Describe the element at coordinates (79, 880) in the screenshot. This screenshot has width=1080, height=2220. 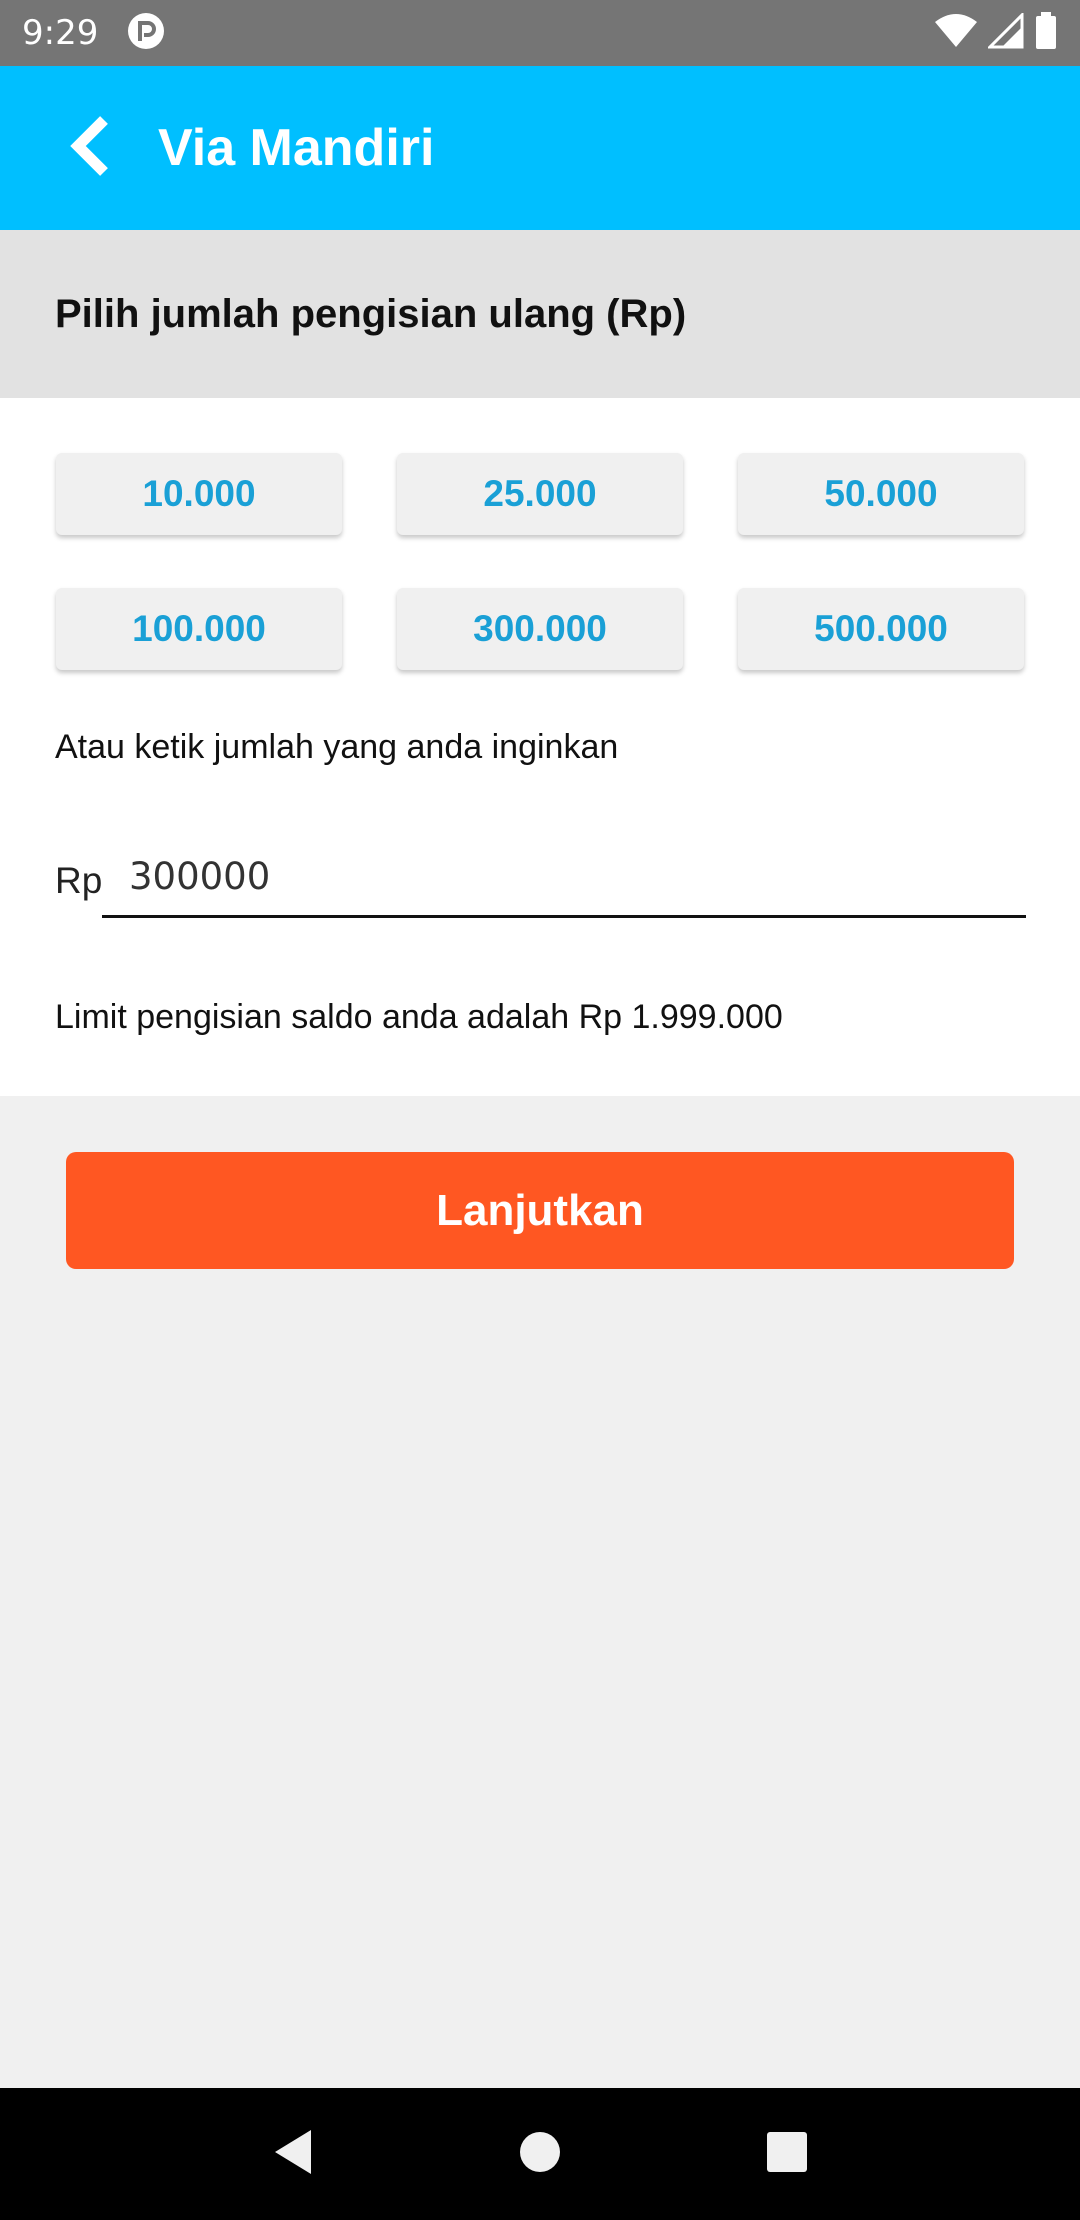
I see `currency-label: Rp` at that location.